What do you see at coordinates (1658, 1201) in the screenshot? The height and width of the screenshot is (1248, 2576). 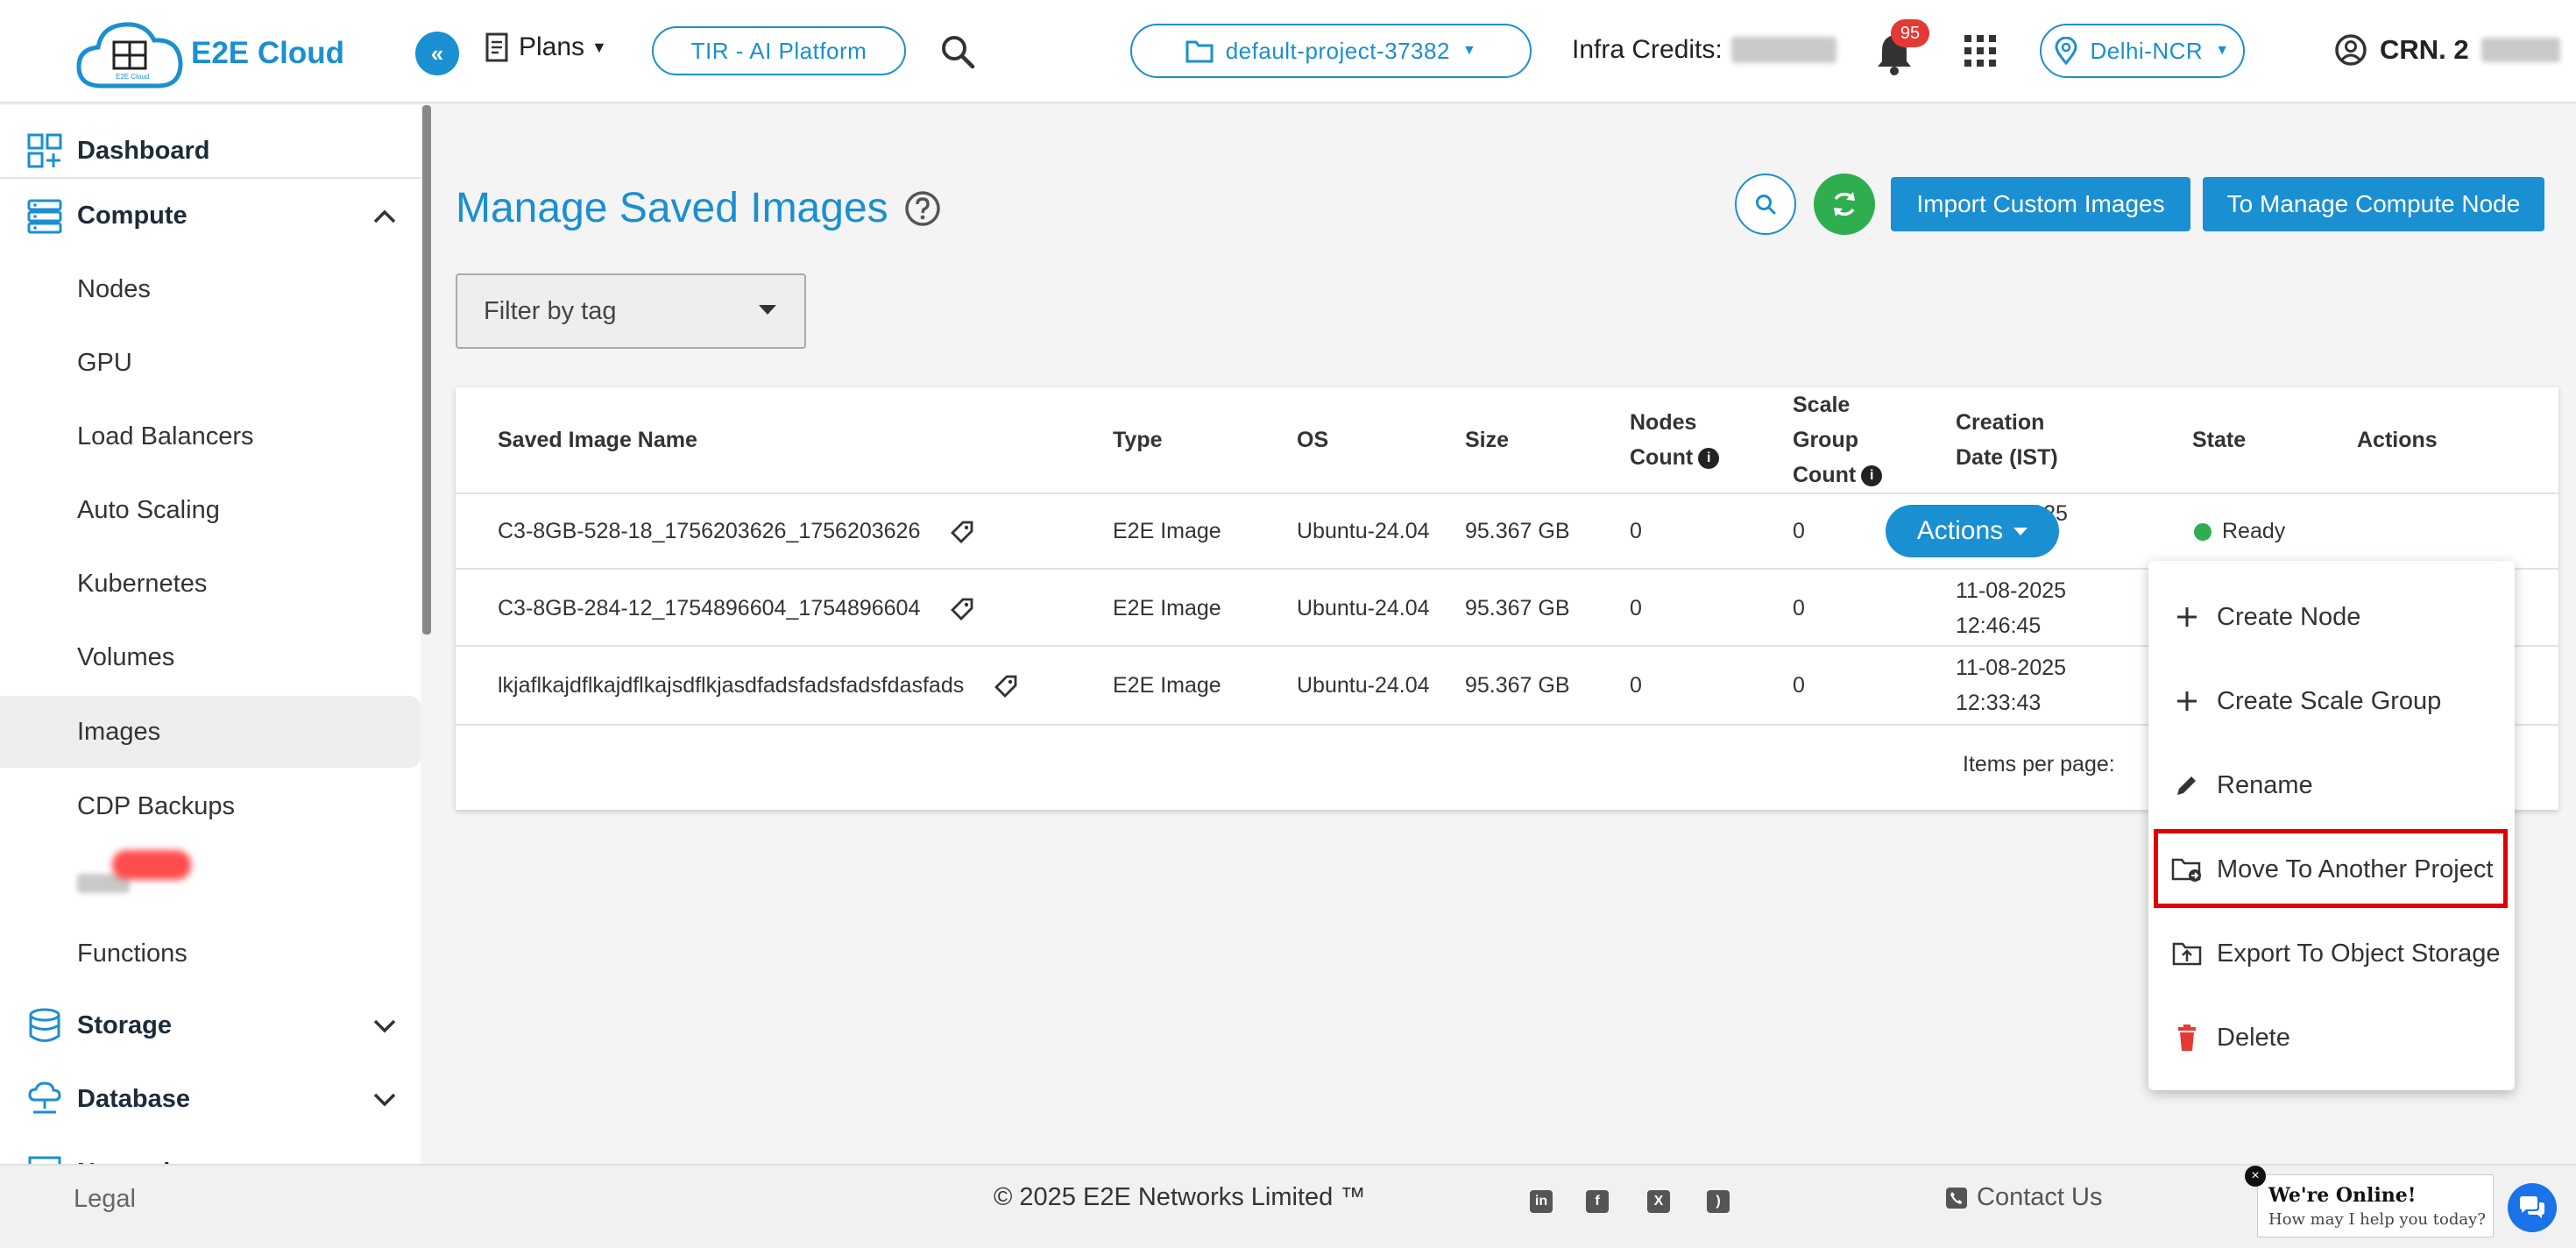 I see `x-twitter-icon: X` at bounding box center [1658, 1201].